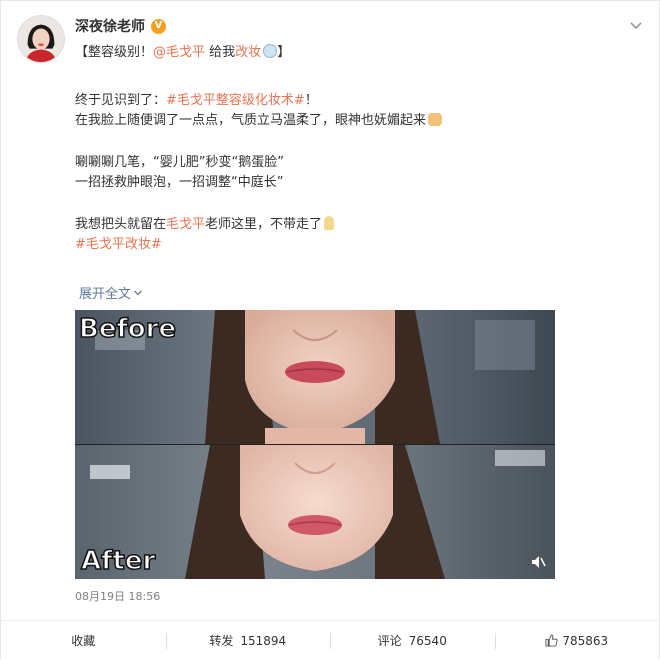 This screenshot has width=660, height=660. Describe the element at coordinates (355, 245) in the screenshot. I see `body-line-6: #毛戈平改妆#` at that location.